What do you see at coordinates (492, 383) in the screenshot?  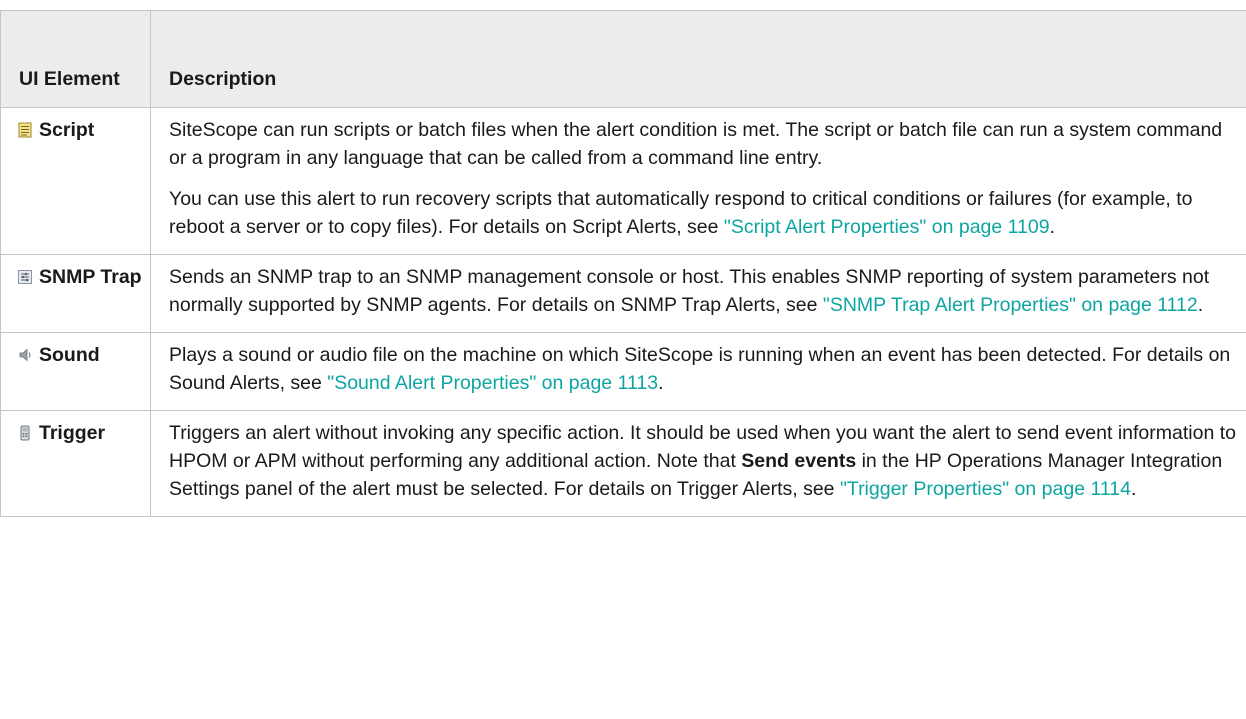 I see `sound-alert-properties-link: "Sound Alert Properties" on page 1113` at bounding box center [492, 383].